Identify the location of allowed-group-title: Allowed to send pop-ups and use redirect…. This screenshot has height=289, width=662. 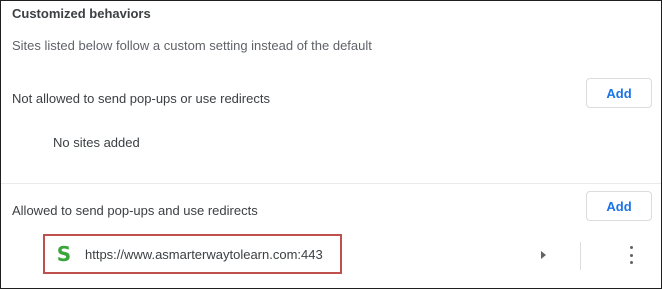
(135, 210).